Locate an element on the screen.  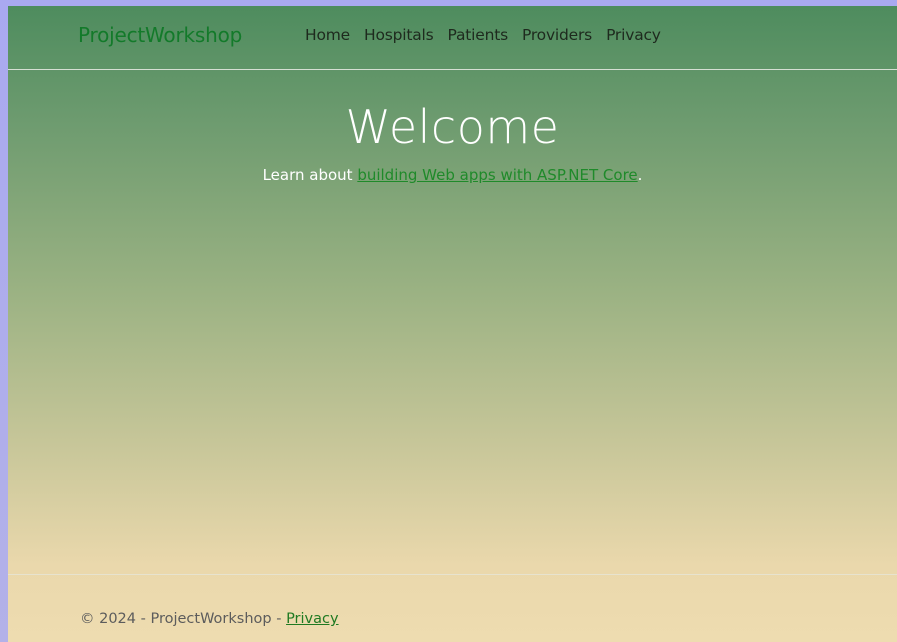
footer-privacy-link: Privacy is located at coordinates (312, 619).